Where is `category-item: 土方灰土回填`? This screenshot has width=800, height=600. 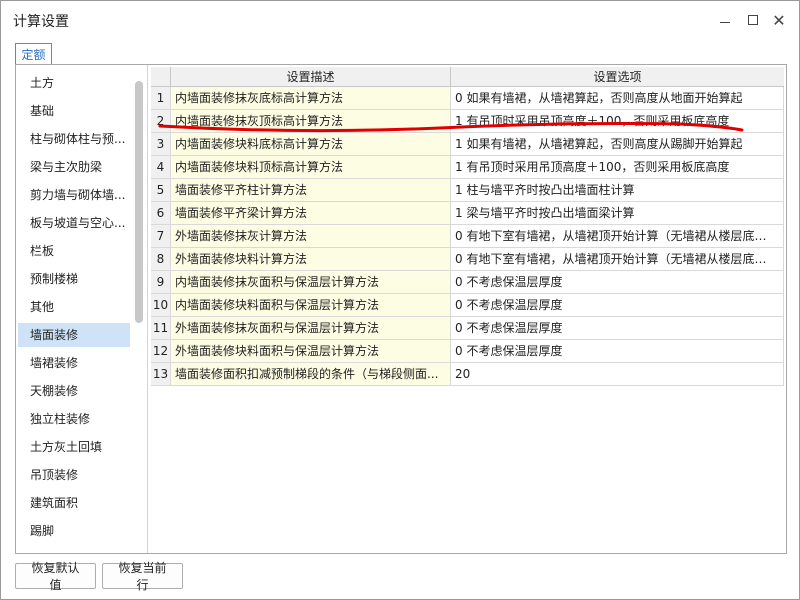
category-item: 土方灰土回填 is located at coordinates (74, 447).